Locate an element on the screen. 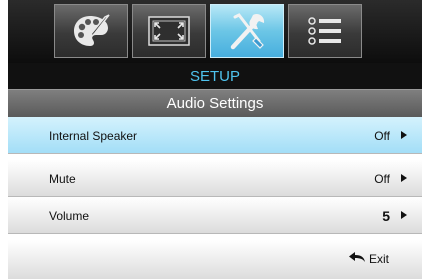 This screenshot has width=428, height=279. tab-display is located at coordinates (169, 31).